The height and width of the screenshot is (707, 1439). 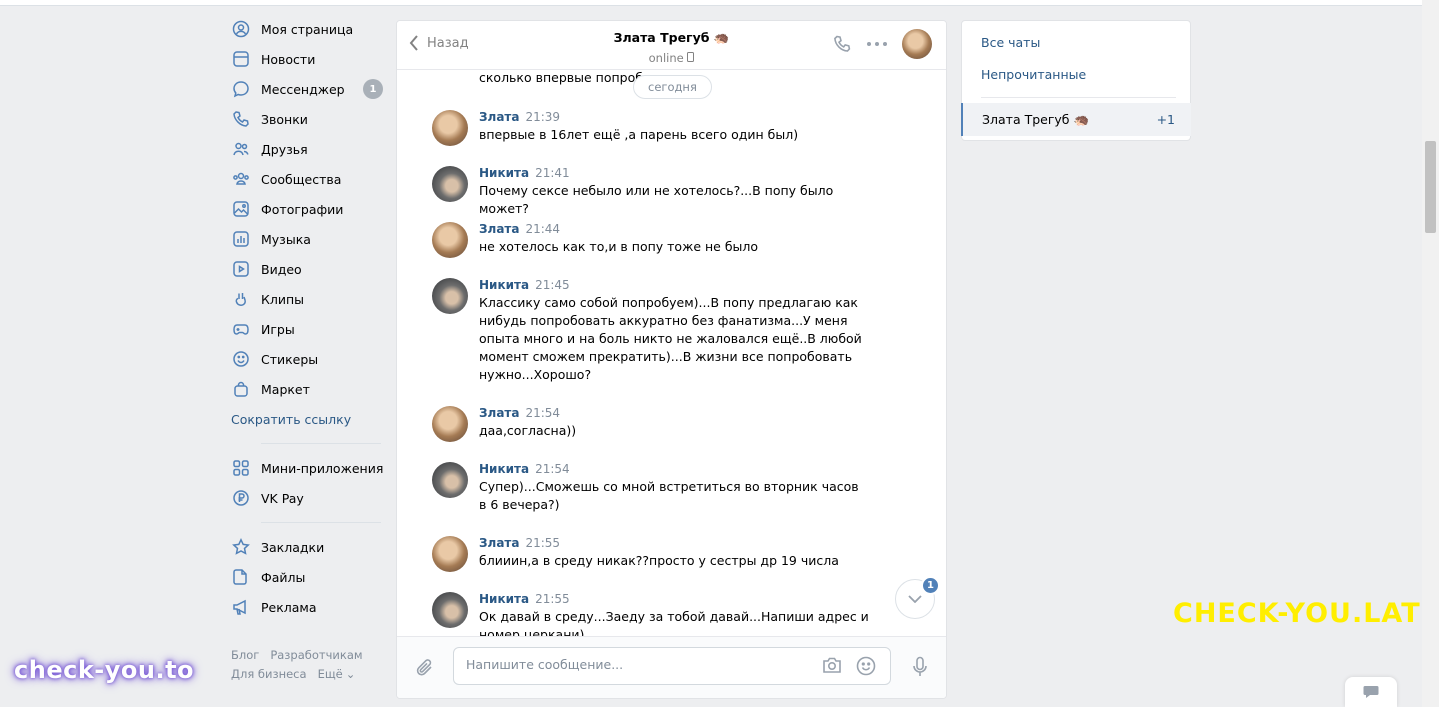 I want to click on nav-games: Игры, so click(x=309, y=329).